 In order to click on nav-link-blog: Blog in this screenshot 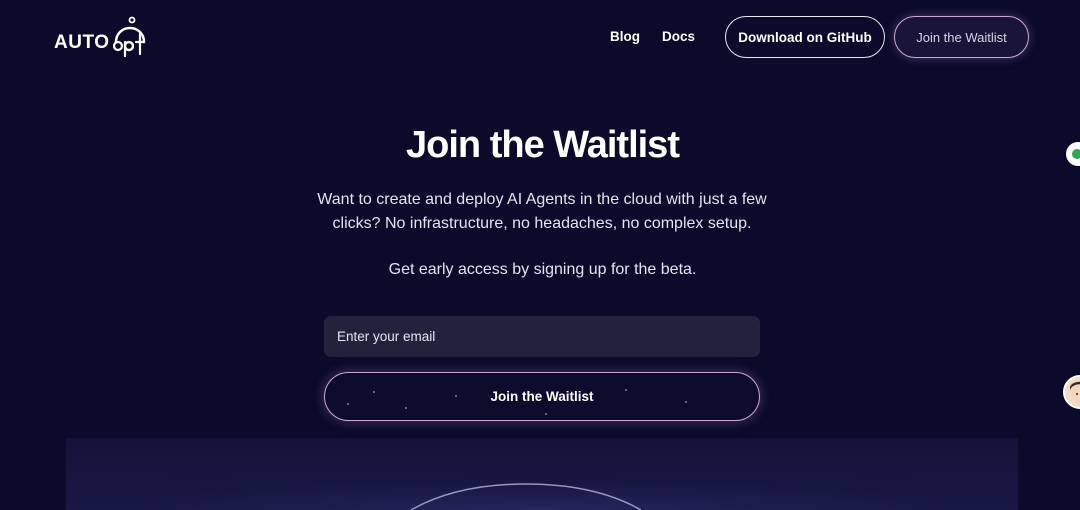, I will do `click(625, 36)`.